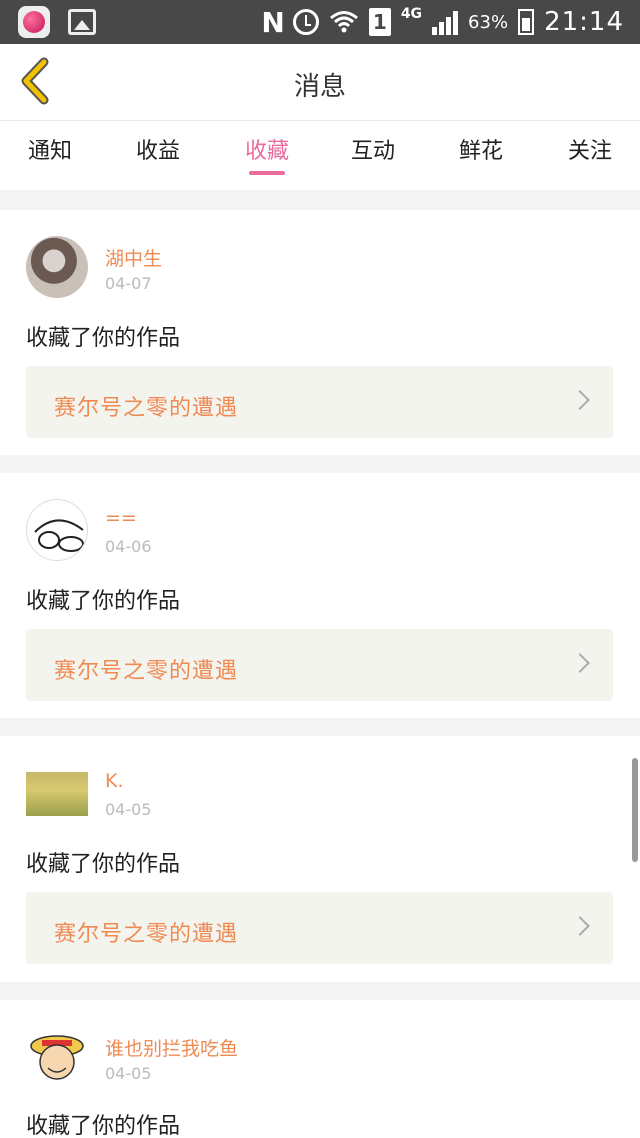  I want to click on network-type: 4G, so click(411, 14).